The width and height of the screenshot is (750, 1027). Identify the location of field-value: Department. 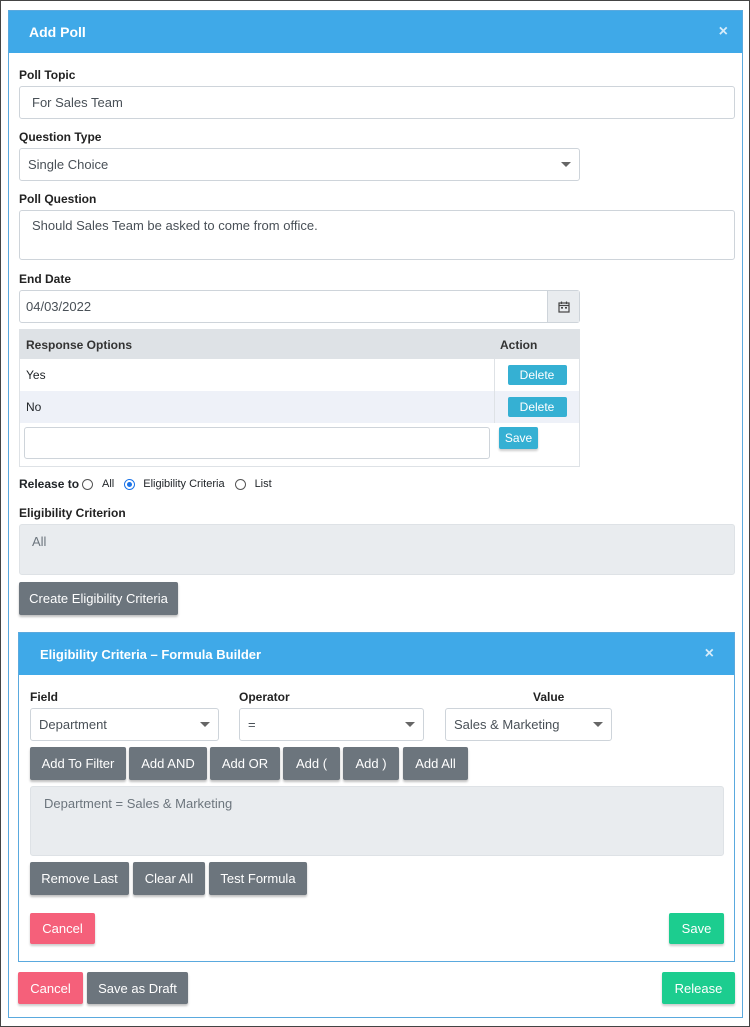
(73, 724).